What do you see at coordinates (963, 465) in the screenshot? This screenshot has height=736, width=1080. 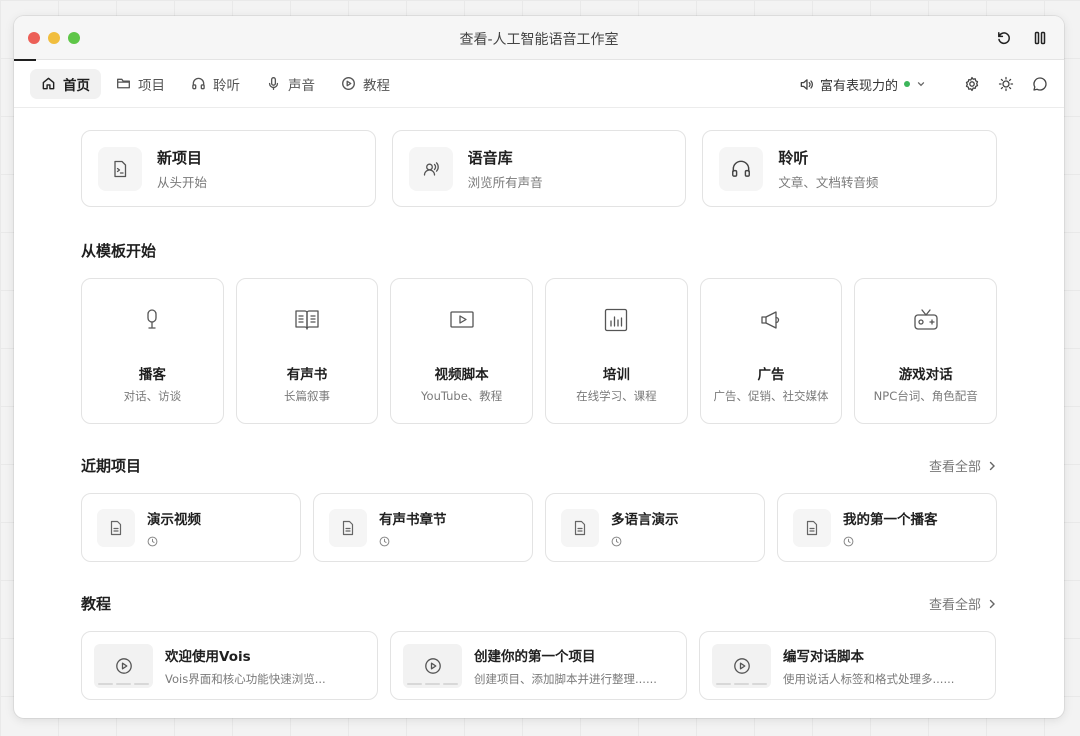 I see `recent-see-all-link: 查看全部` at bounding box center [963, 465].